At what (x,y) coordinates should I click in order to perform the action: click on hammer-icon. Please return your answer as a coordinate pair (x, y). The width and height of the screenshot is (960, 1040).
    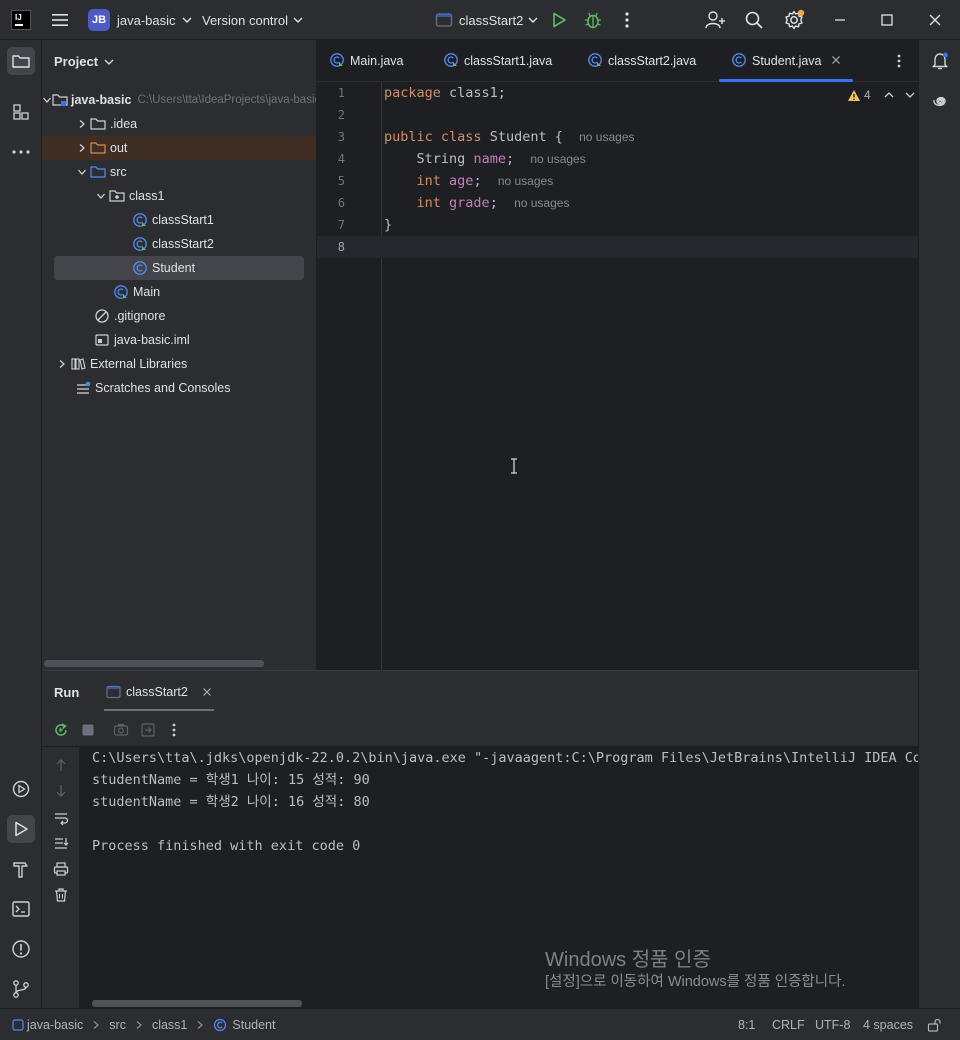
    Looking at the image, I should click on (20, 870).